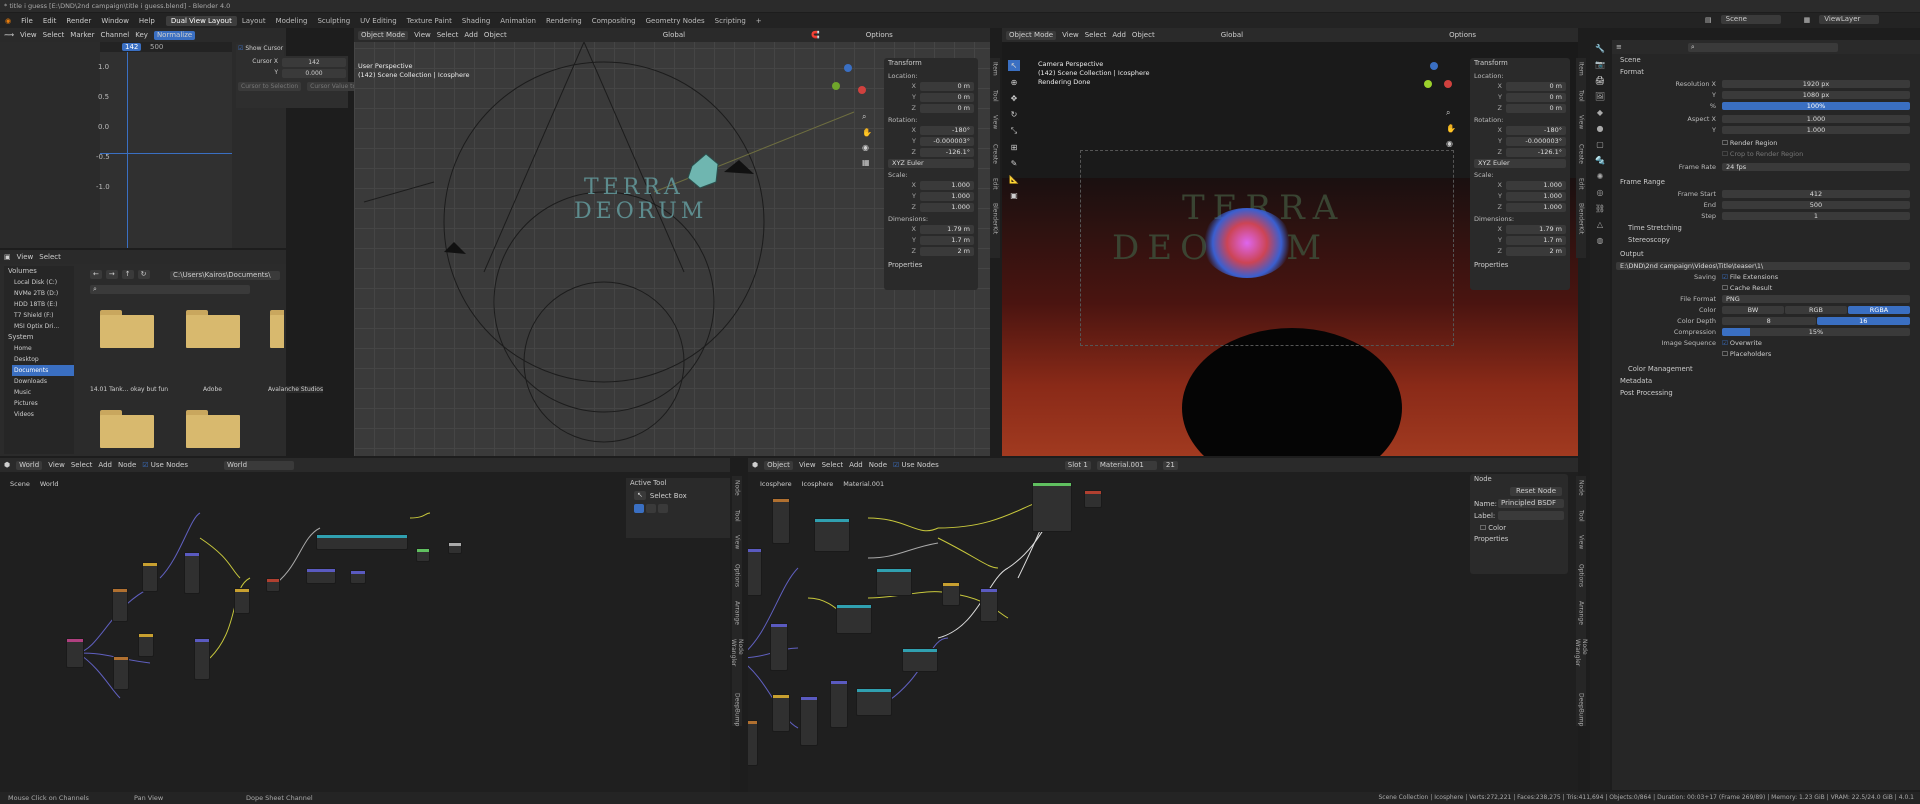 The height and width of the screenshot is (804, 1920). What do you see at coordinates (1014, 82) in the screenshot?
I see `cursor-tool-icon: ⊕` at bounding box center [1014, 82].